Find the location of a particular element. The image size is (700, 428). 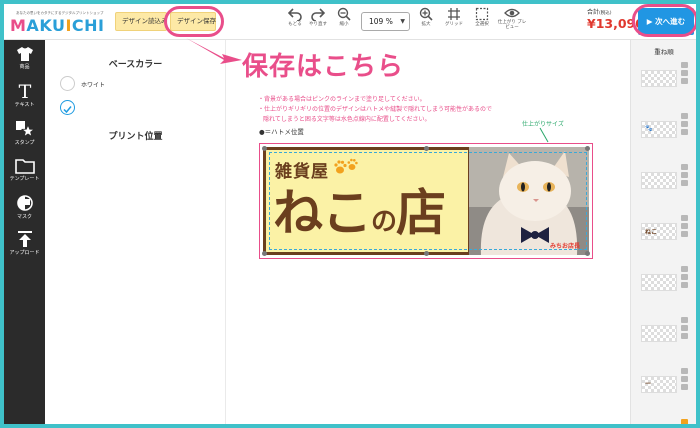

preview-label: 仕上がり プレビュー is located at coordinates (512, 25).